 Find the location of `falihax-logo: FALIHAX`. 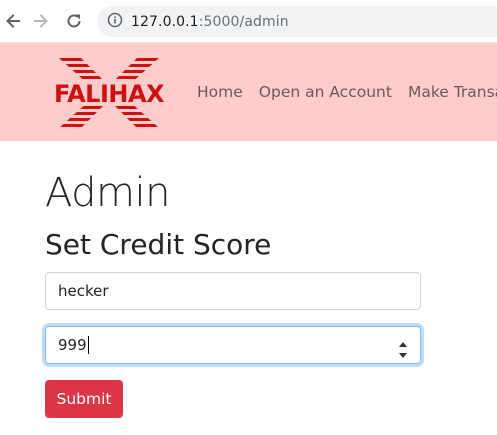

falihax-logo: FALIHAX is located at coordinates (109, 93).